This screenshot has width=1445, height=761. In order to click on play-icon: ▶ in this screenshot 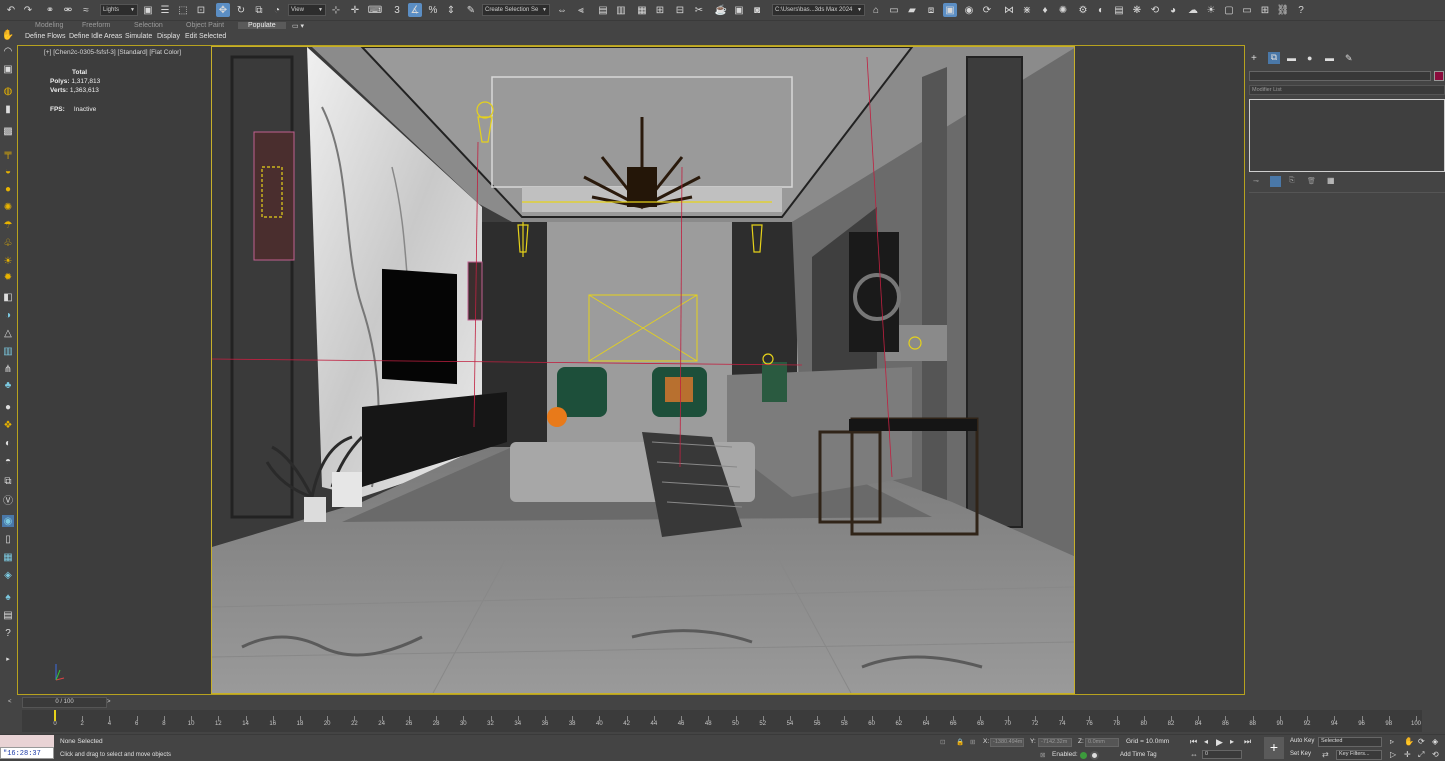, I will do `click(1219, 742)`.